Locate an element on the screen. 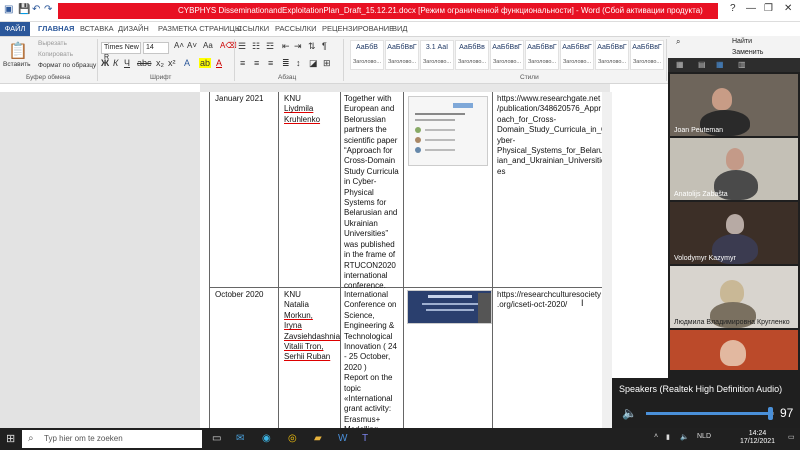  bullets-icon: ☰ is located at coordinates (242, 46).